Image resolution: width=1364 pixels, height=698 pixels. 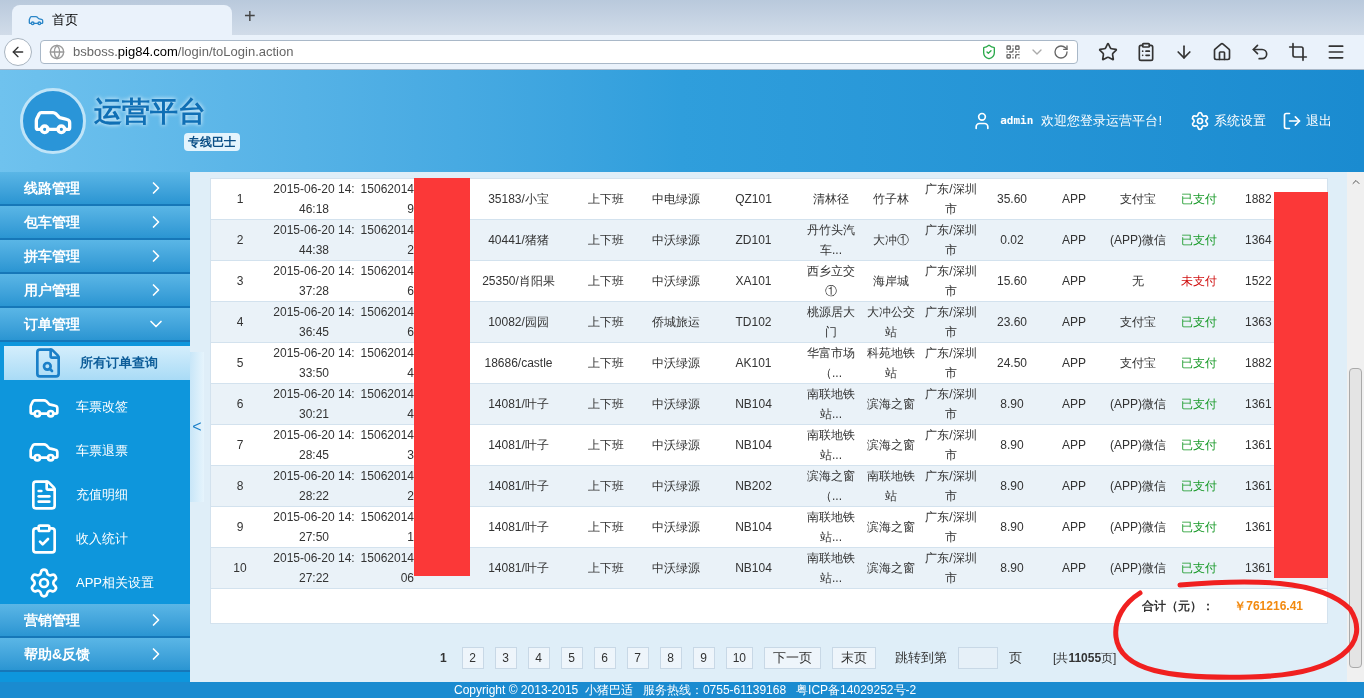 I want to click on table-cell-text: 中电绿源, so click(x=676, y=199).